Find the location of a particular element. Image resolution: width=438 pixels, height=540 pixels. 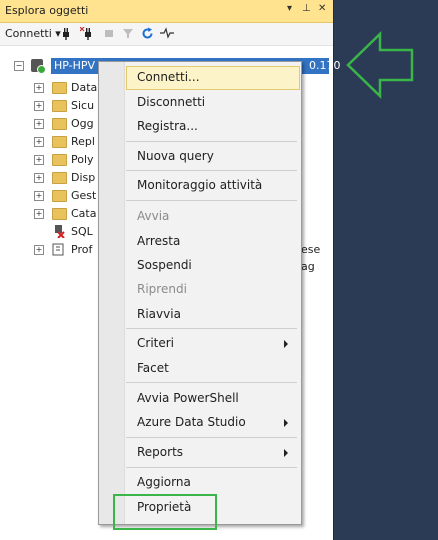

activity-monitor-icon is located at coordinates (167, 35).